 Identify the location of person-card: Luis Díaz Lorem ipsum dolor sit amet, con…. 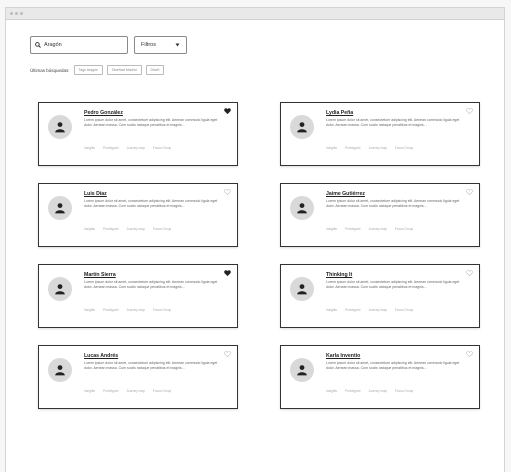
(138, 215).